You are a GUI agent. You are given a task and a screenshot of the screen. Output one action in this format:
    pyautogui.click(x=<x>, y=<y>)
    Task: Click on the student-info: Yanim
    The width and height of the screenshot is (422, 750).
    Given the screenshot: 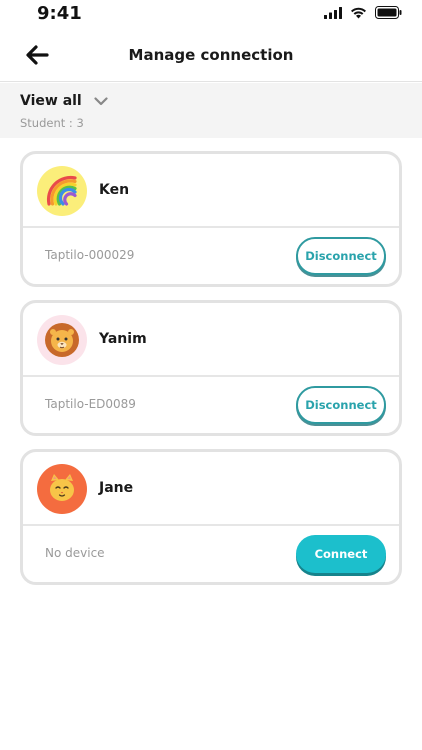 What is the action you would take?
    pyautogui.click(x=211, y=340)
    